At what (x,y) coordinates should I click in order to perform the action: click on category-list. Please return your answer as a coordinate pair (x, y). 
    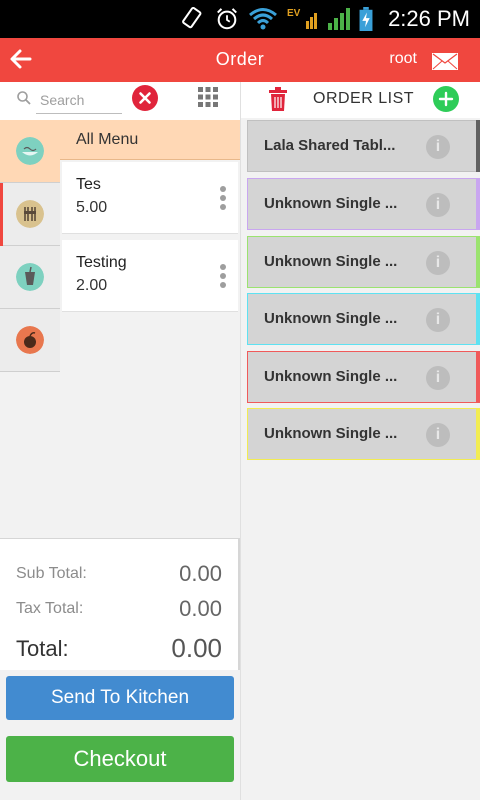
    Looking at the image, I should click on (30, 246).